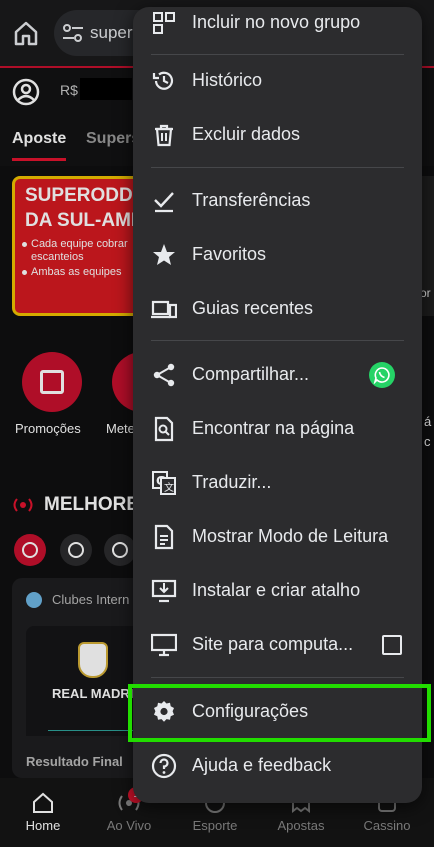 Image resolution: width=434 pixels, height=847 pixels. I want to click on menu-item-guias-recentes: Guias recentes, so click(277, 308).